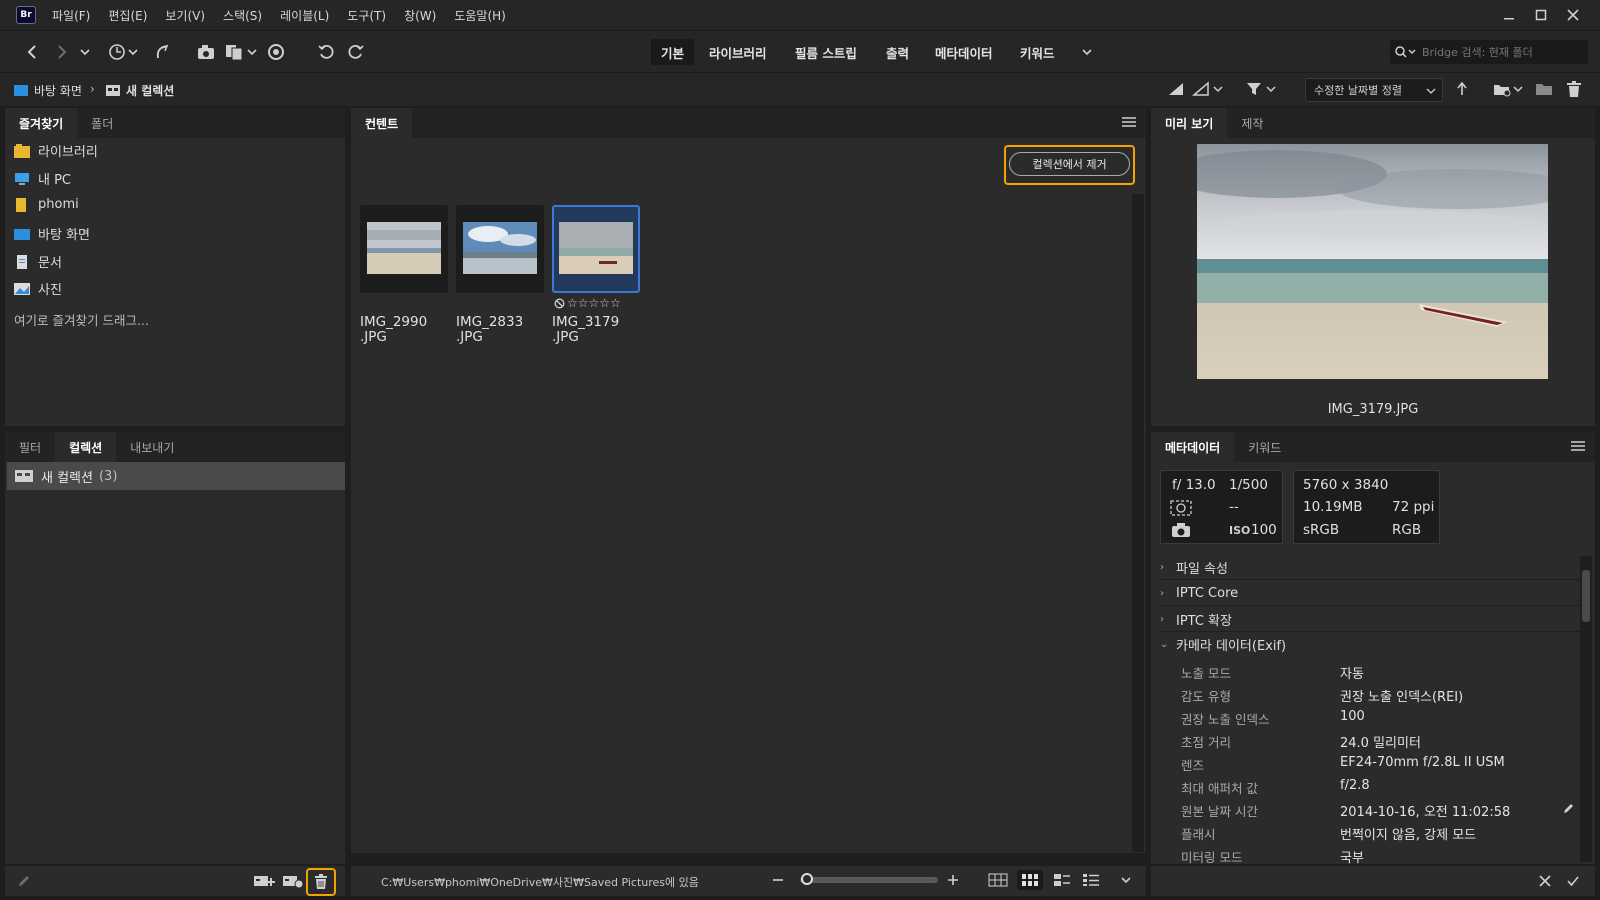  Describe the element at coordinates (52, 233) in the screenshot. I see `favorite-item-desktop: 바탕 화면` at that location.